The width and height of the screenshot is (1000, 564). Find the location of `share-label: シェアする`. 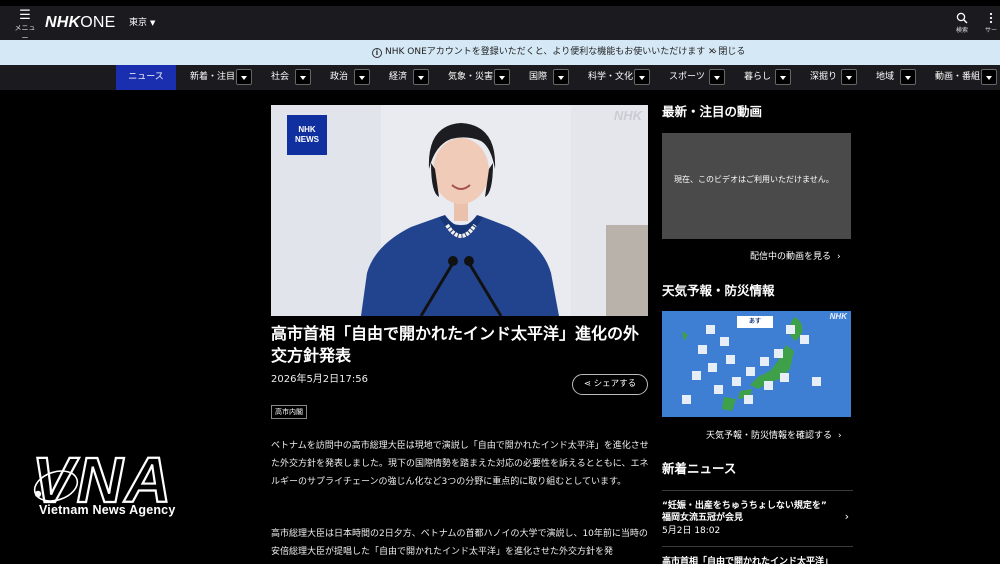

share-label: シェアする is located at coordinates (615, 384).